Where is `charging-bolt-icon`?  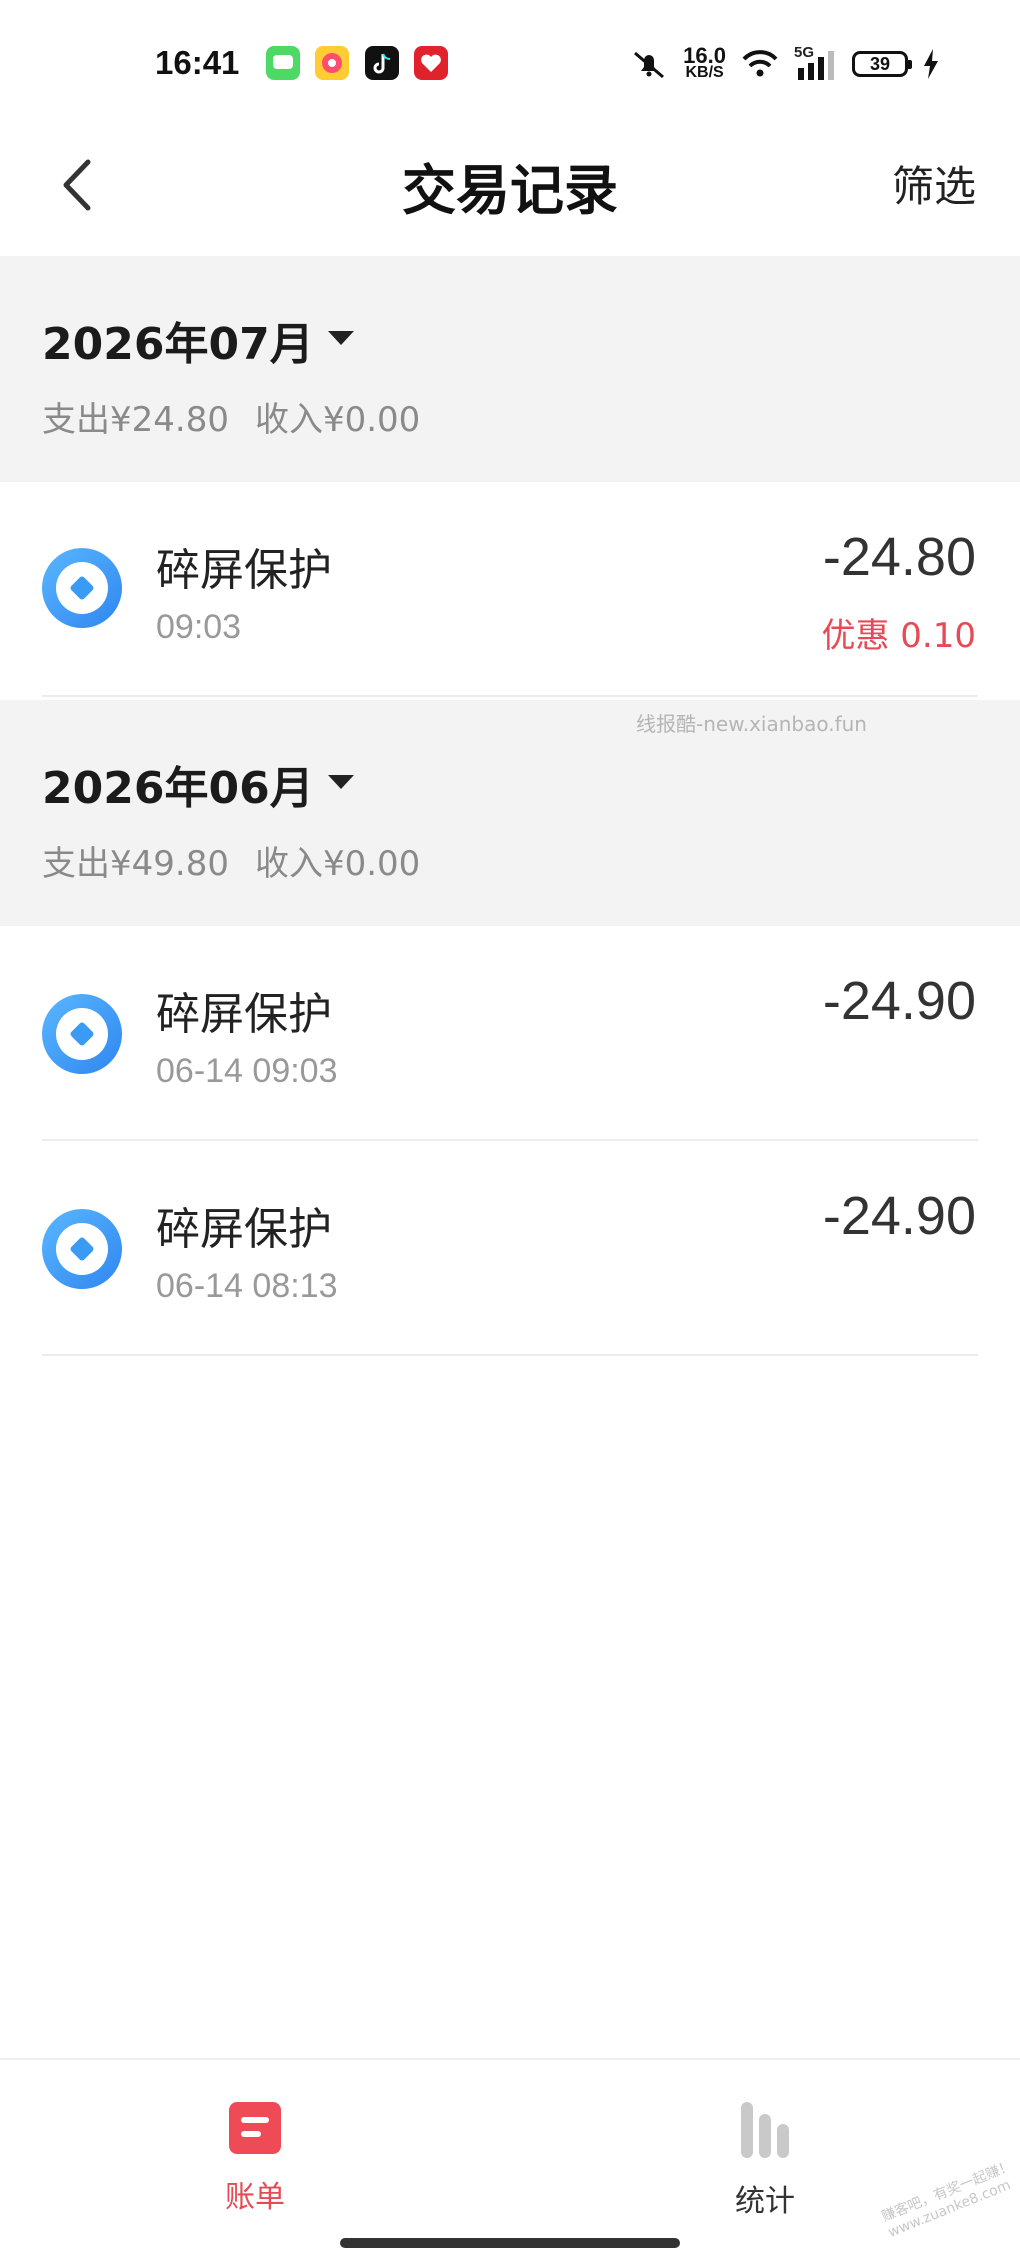
charging-bolt-icon is located at coordinates (931, 64).